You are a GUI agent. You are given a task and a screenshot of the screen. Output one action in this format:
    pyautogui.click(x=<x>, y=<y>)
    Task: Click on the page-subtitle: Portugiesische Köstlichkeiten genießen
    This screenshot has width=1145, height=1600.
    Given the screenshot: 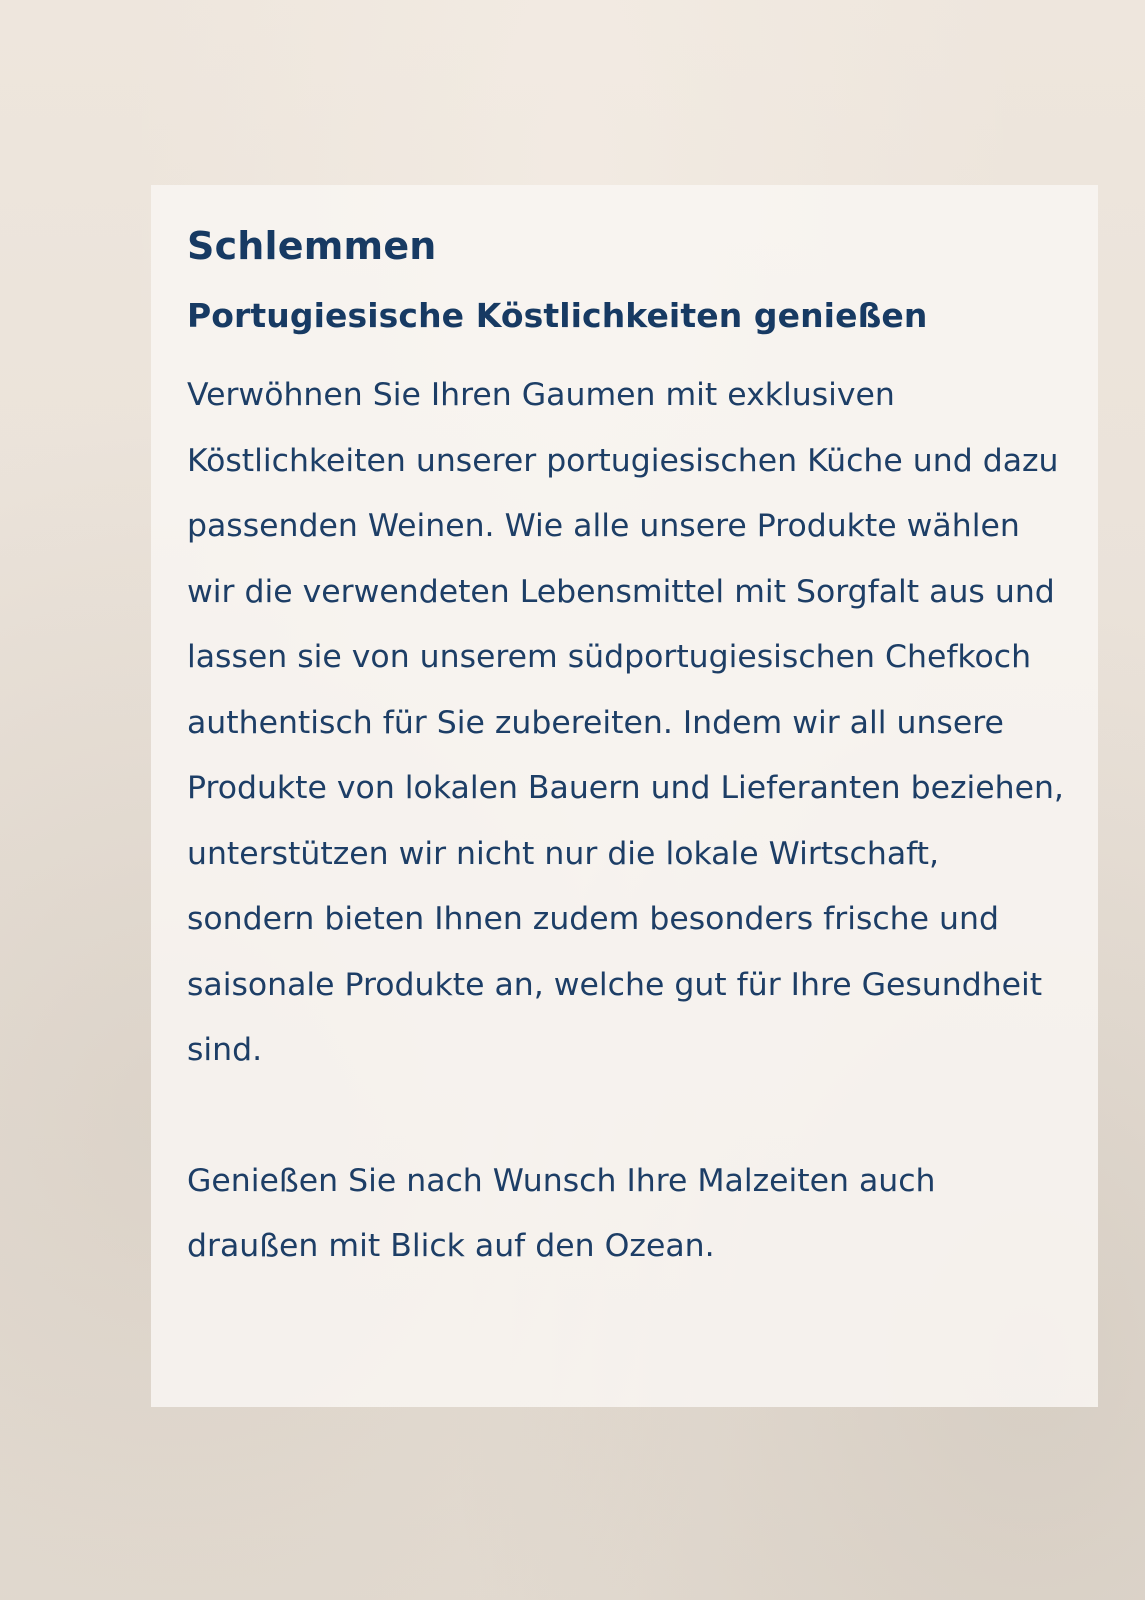 What is the action you would take?
    pyautogui.click(x=557, y=315)
    